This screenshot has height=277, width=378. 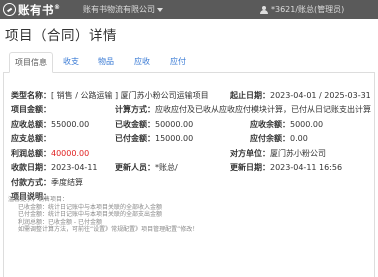 What do you see at coordinates (287, 124) in the screenshot?
I see `receivable-balance-field: 应收余额：5000.00` at bounding box center [287, 124].